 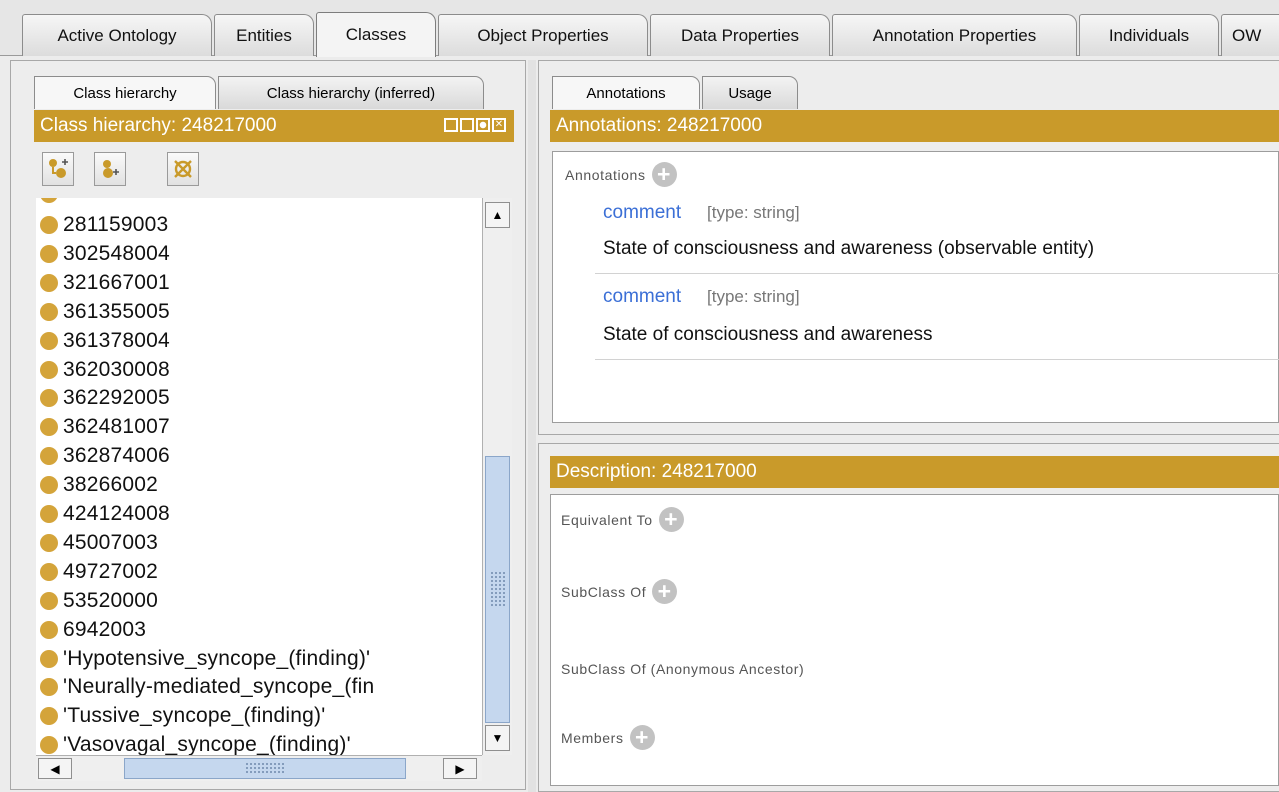 I want to click on list-item: 281159003, so click(x=104, y=225).